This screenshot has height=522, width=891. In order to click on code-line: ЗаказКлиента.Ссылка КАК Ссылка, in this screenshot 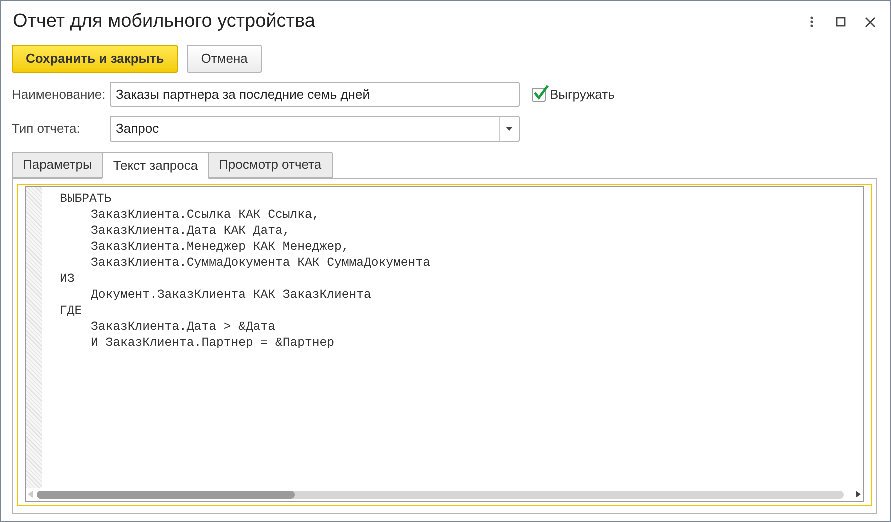, I will do `click(205, 215)`.